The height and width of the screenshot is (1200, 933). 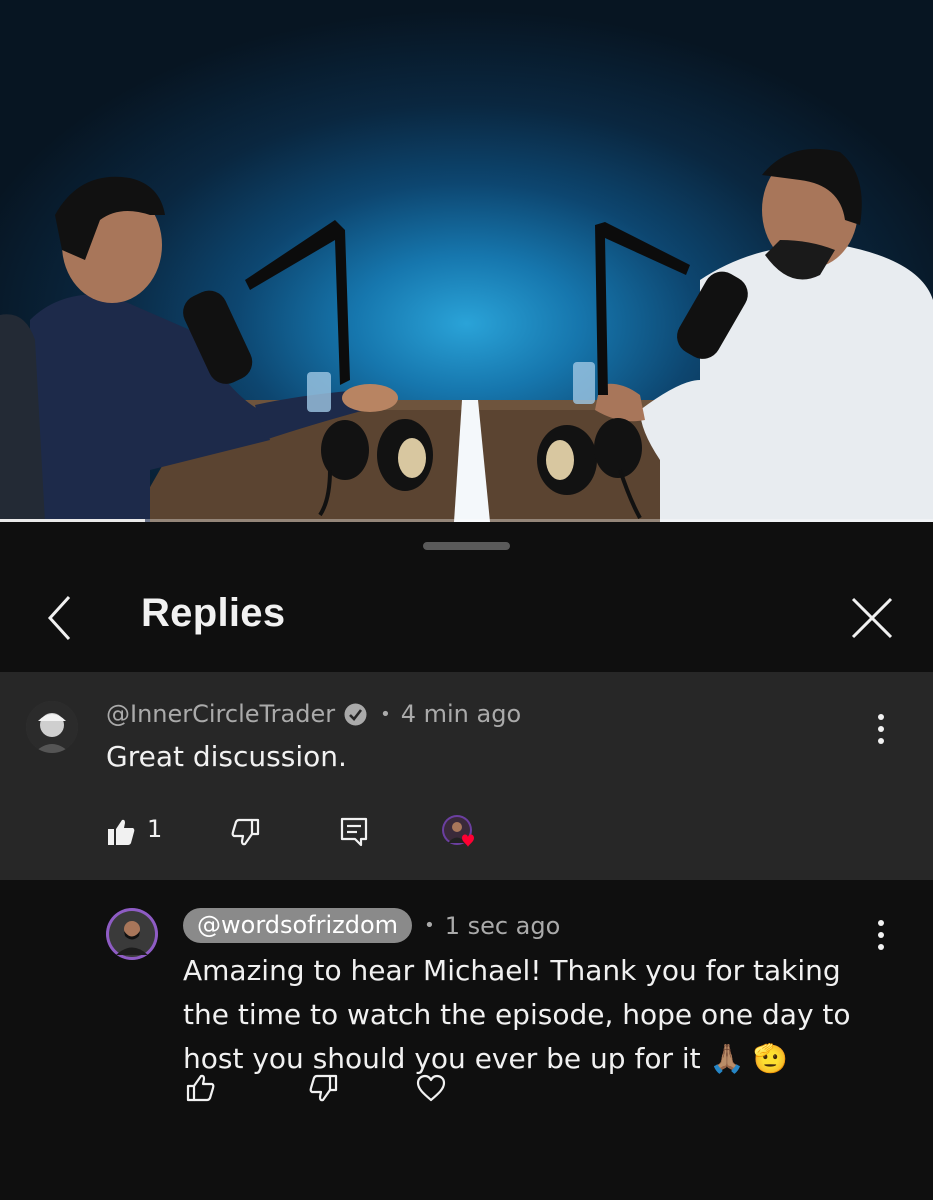 What do you see at coordinates (213, 613) in the screenshot?
I see `panel-title: Replies` at bounding box center [213, 613].